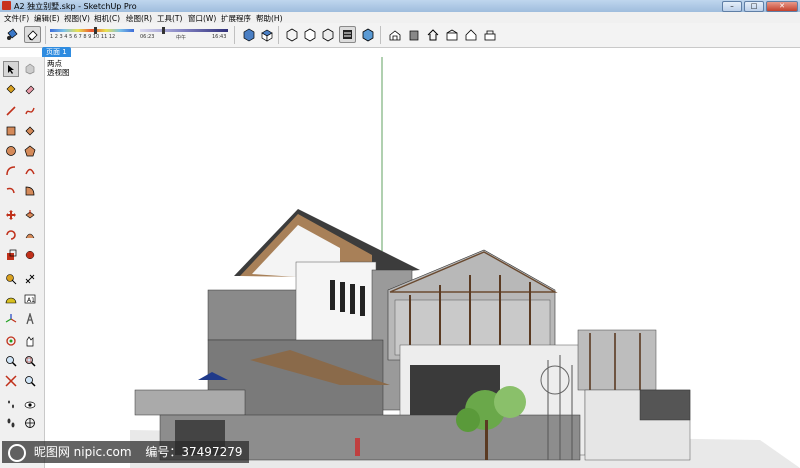 Image resolution: width=800 pixels, height=468 pixels. What do you see at coordinates (30, 235) in the screenshot?
I see `follow-me-tool-icon` at bounding box center [30, 235].